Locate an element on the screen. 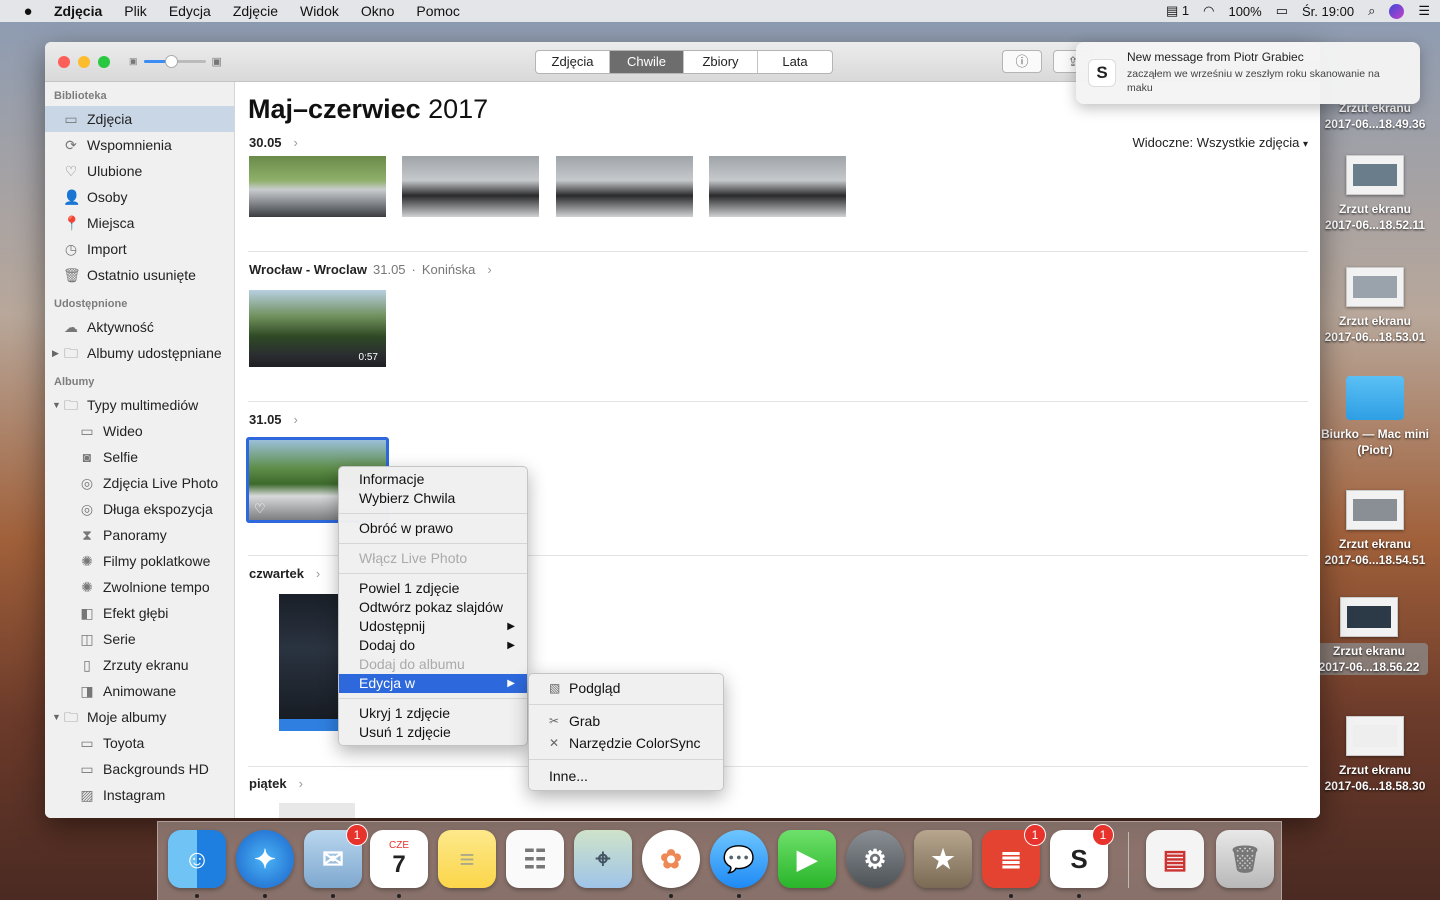 The image size is (1440, 900). dock-photos-icon: ✿ is located at coordinates (671, 864).